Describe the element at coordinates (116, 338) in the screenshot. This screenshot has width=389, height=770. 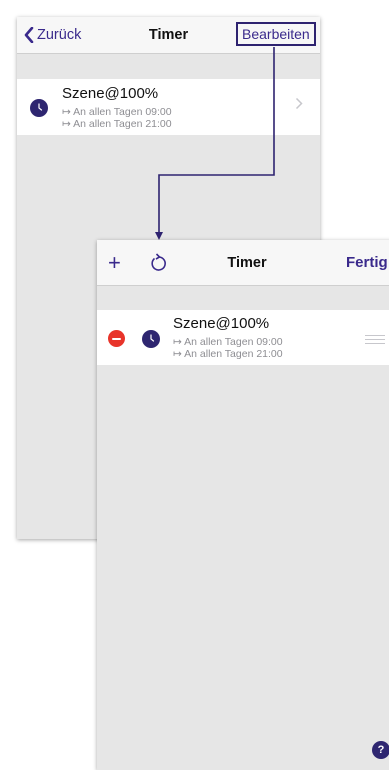
I see `delete-icon` at that location.